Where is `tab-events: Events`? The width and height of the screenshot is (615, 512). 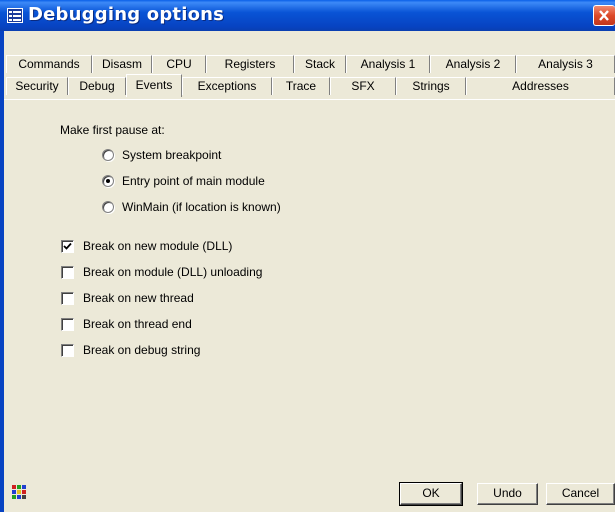 tab-events: Events is located at coordinates (154, 85).